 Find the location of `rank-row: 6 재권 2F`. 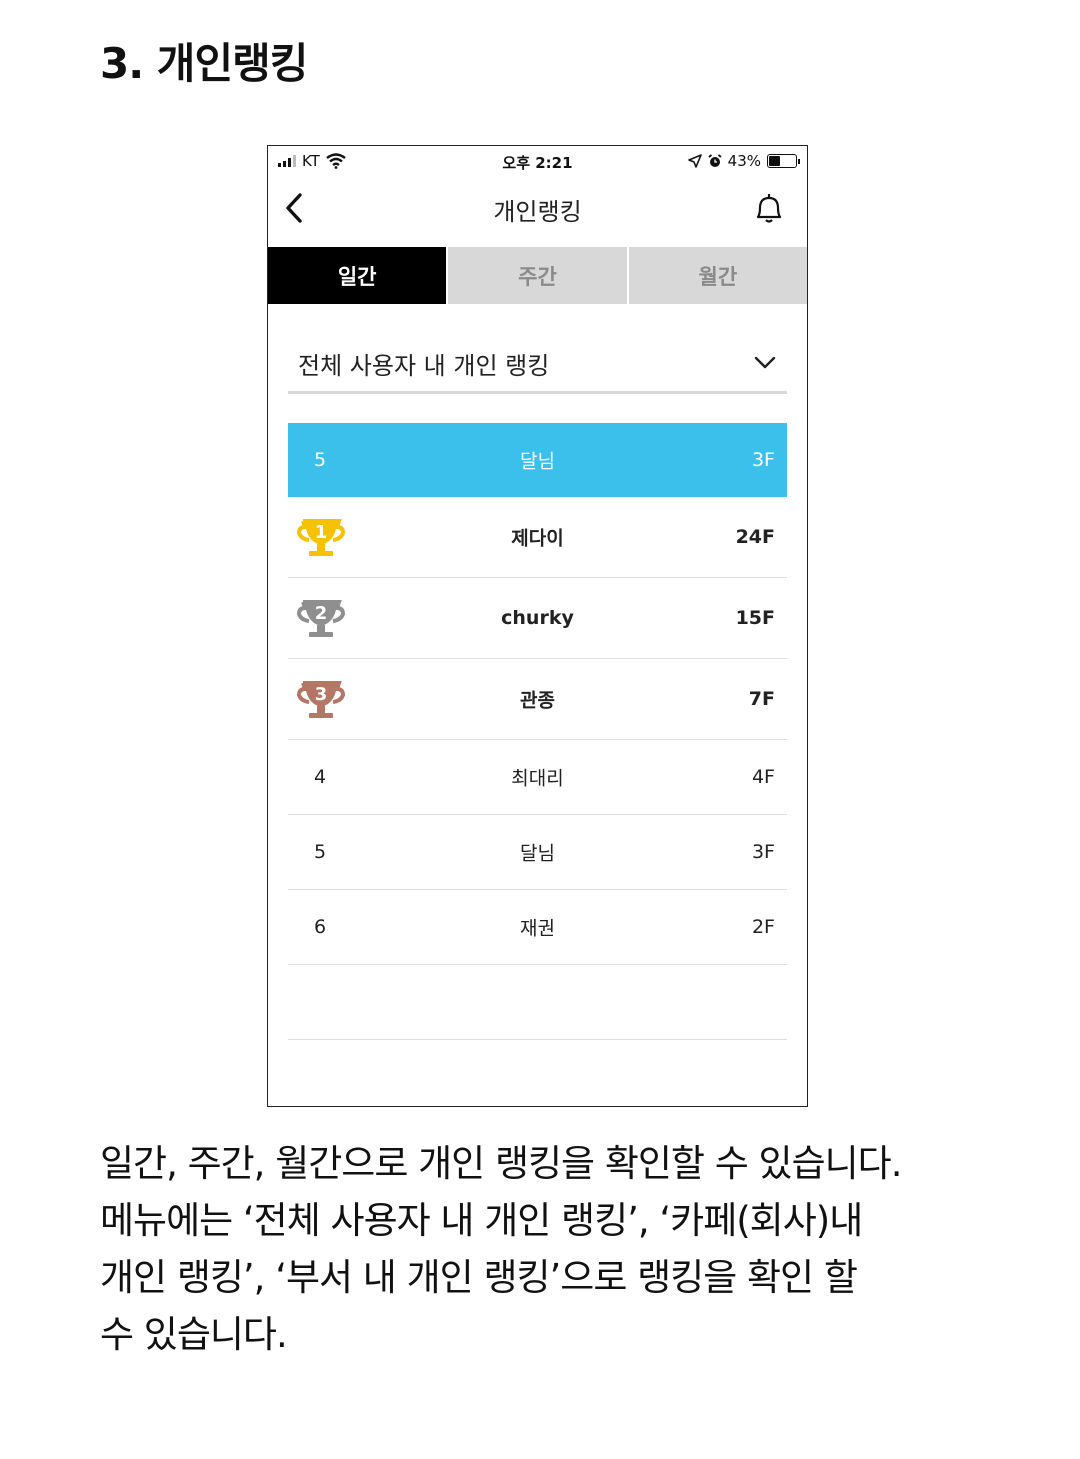

rank-row: 6 재권 2F is located at coordinates (537, 927).